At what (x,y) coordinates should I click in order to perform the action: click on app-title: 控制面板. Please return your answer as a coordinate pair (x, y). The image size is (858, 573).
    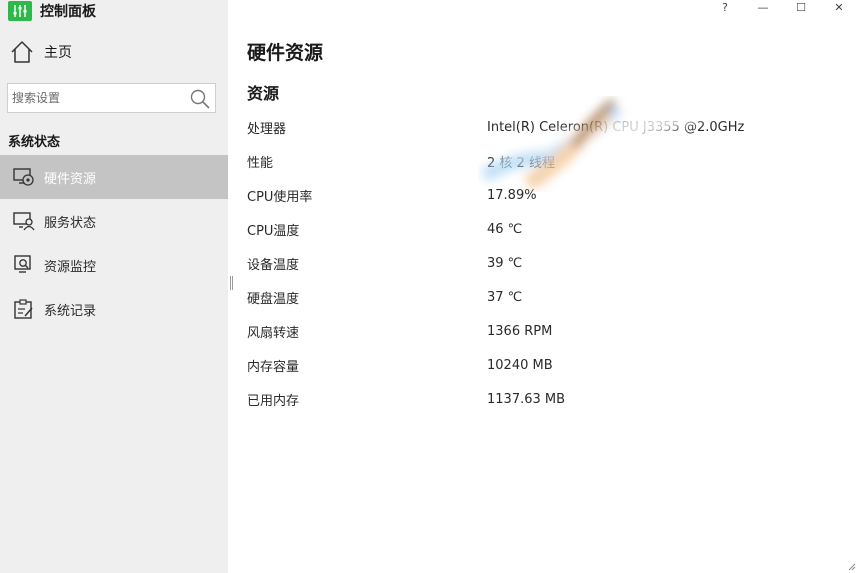
    Looking at the image, I should click on (68, 12).